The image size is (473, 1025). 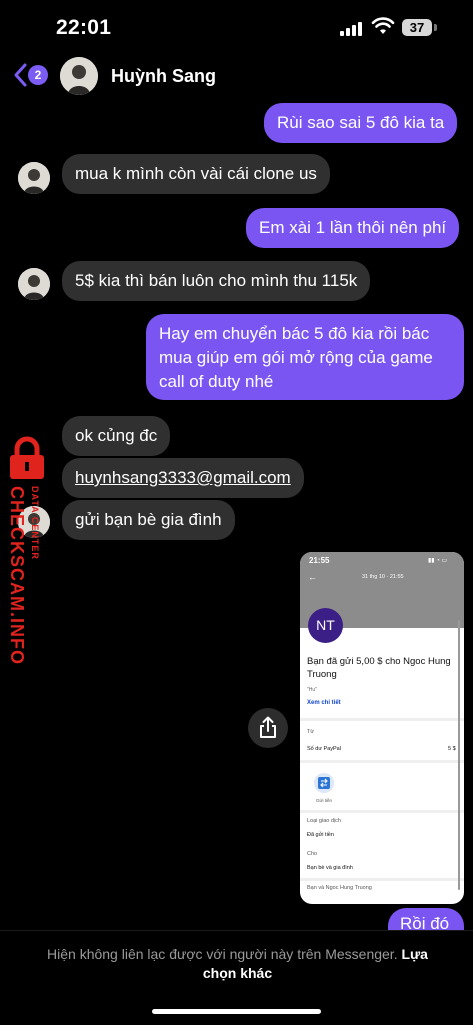 What do you see at coordinates (216, 381) in the screenshot?
I see `message-line: call of duty nhé` at bounding box center [216, 381].